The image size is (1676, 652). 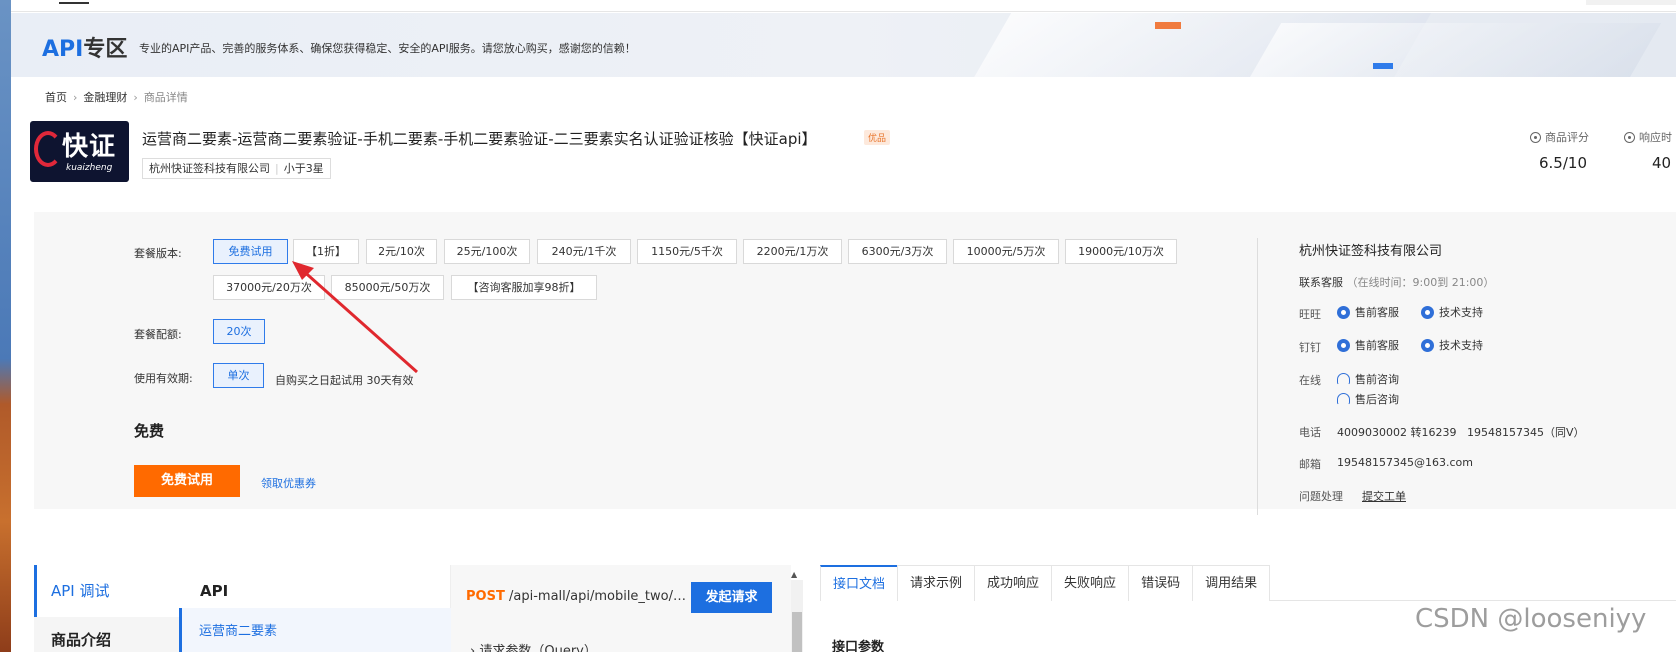 I want to click on api-list-heading: API, so click(x=214, y=591).